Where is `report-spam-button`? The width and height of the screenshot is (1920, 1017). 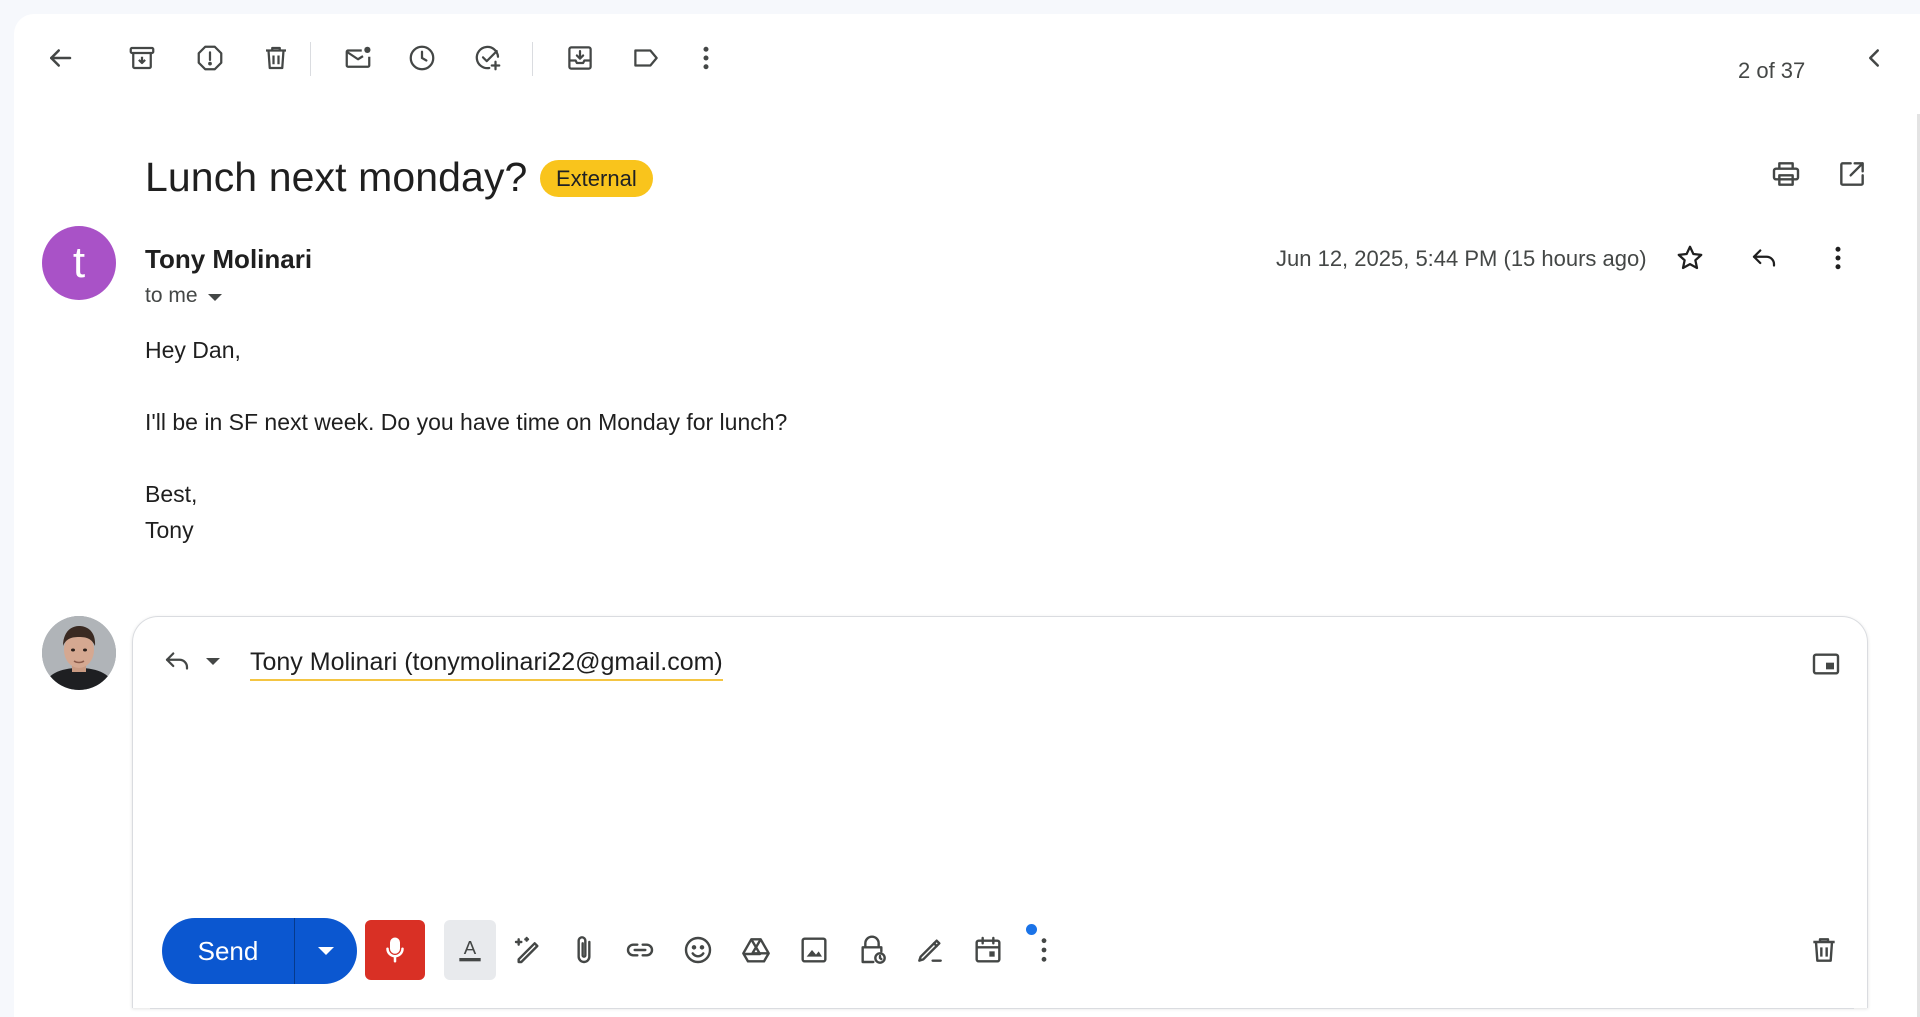 report-spam-button is located at coordinates (210, 58).